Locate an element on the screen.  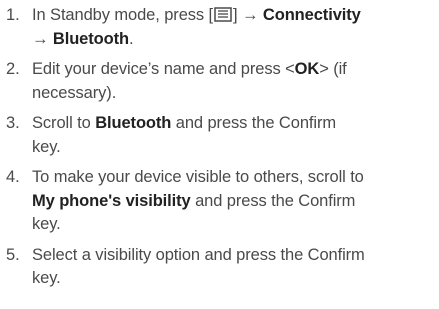
step-number: 4. is located at coordinates (13, 177).